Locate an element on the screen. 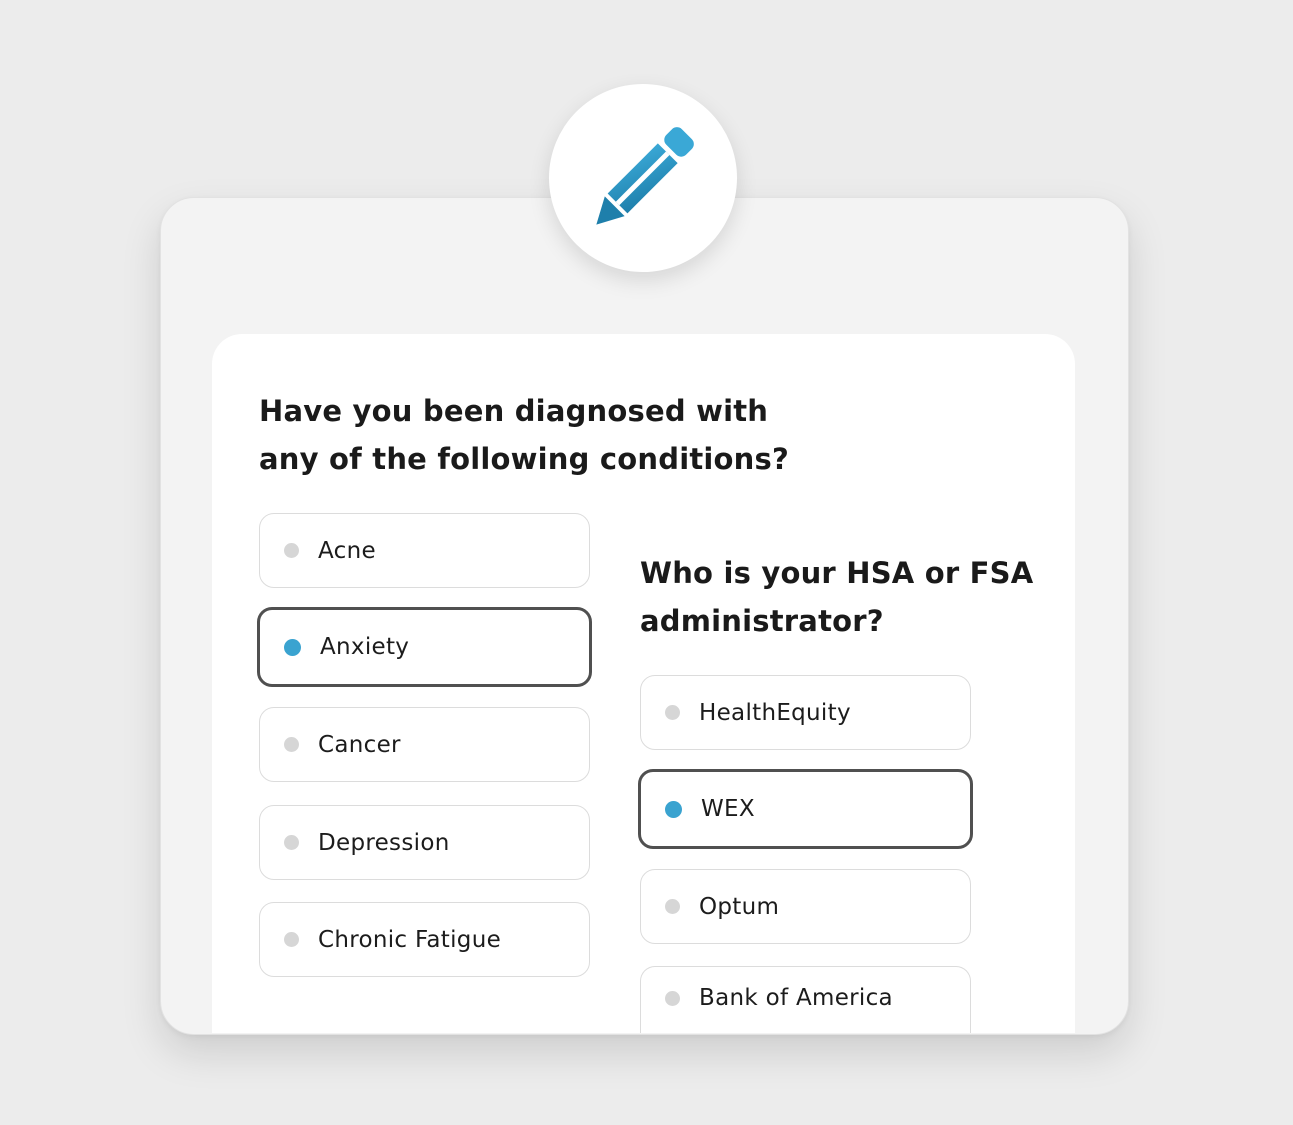 This screenshot has width=1293, height=1125. option-label: Chronic Fatigue is located at coordinates (410, 939).